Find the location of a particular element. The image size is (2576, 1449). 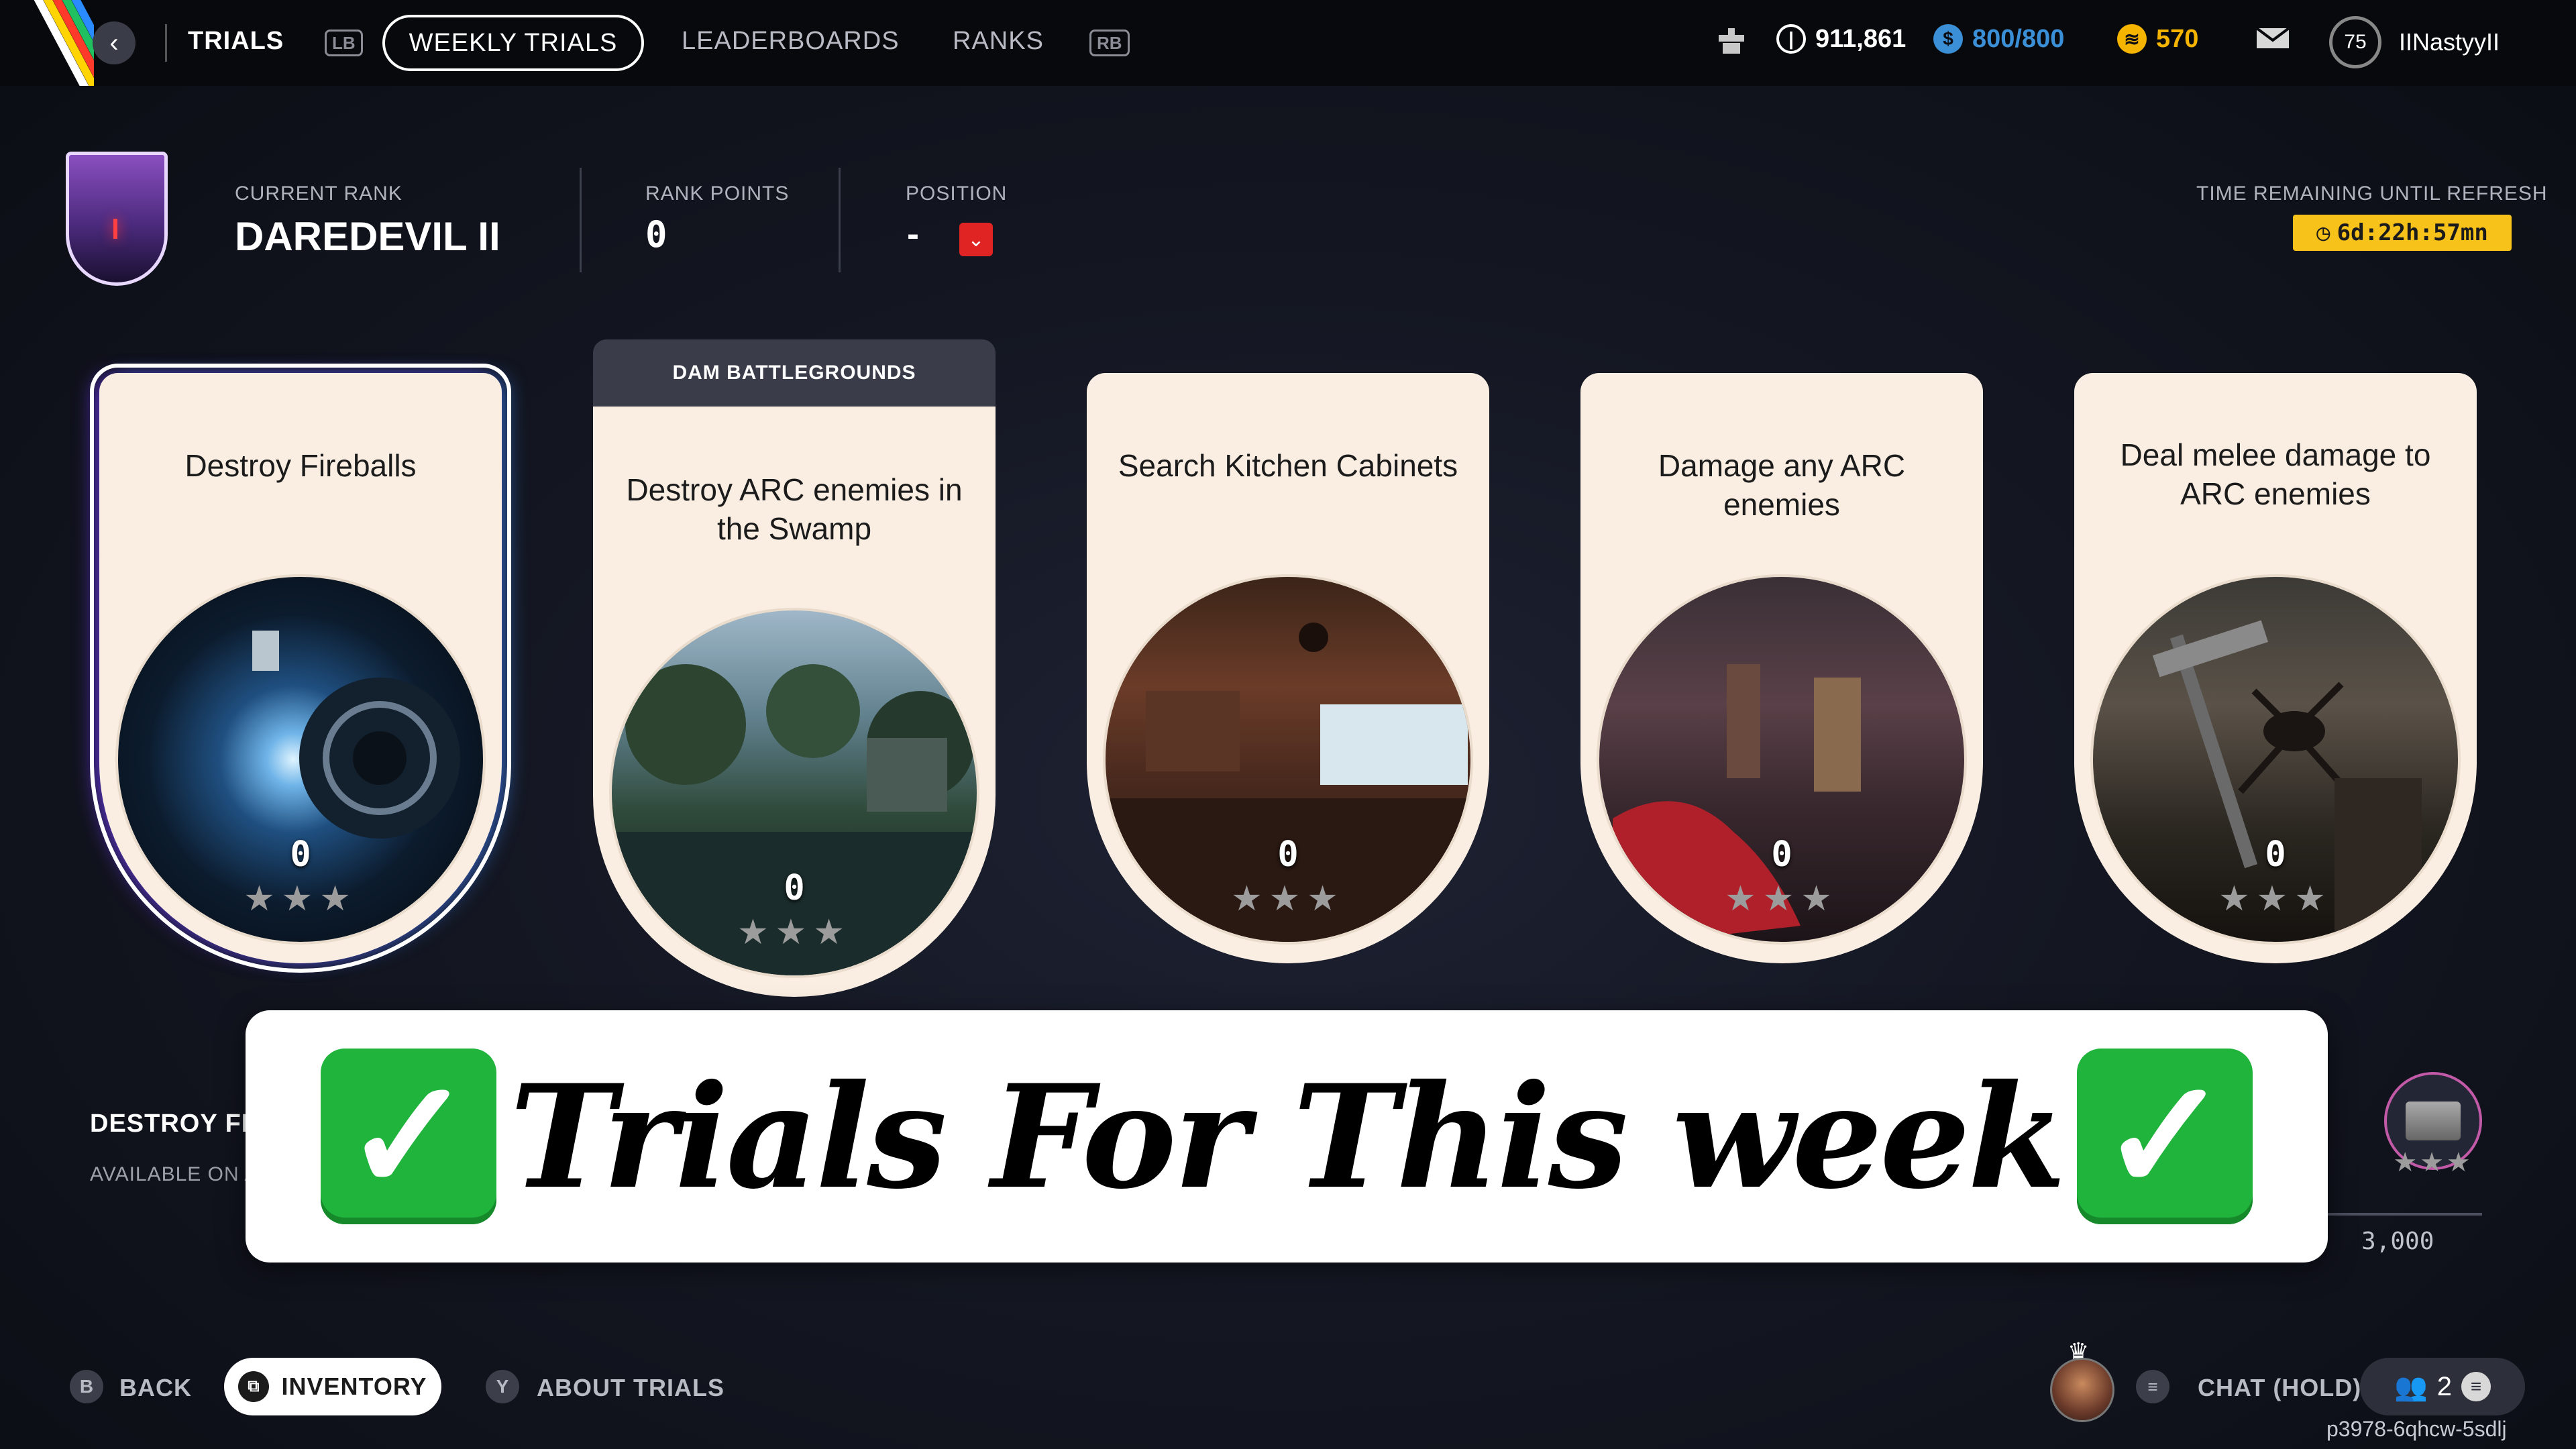

tokens-display: ≋ 570 is located at coordinates (2157, 39).